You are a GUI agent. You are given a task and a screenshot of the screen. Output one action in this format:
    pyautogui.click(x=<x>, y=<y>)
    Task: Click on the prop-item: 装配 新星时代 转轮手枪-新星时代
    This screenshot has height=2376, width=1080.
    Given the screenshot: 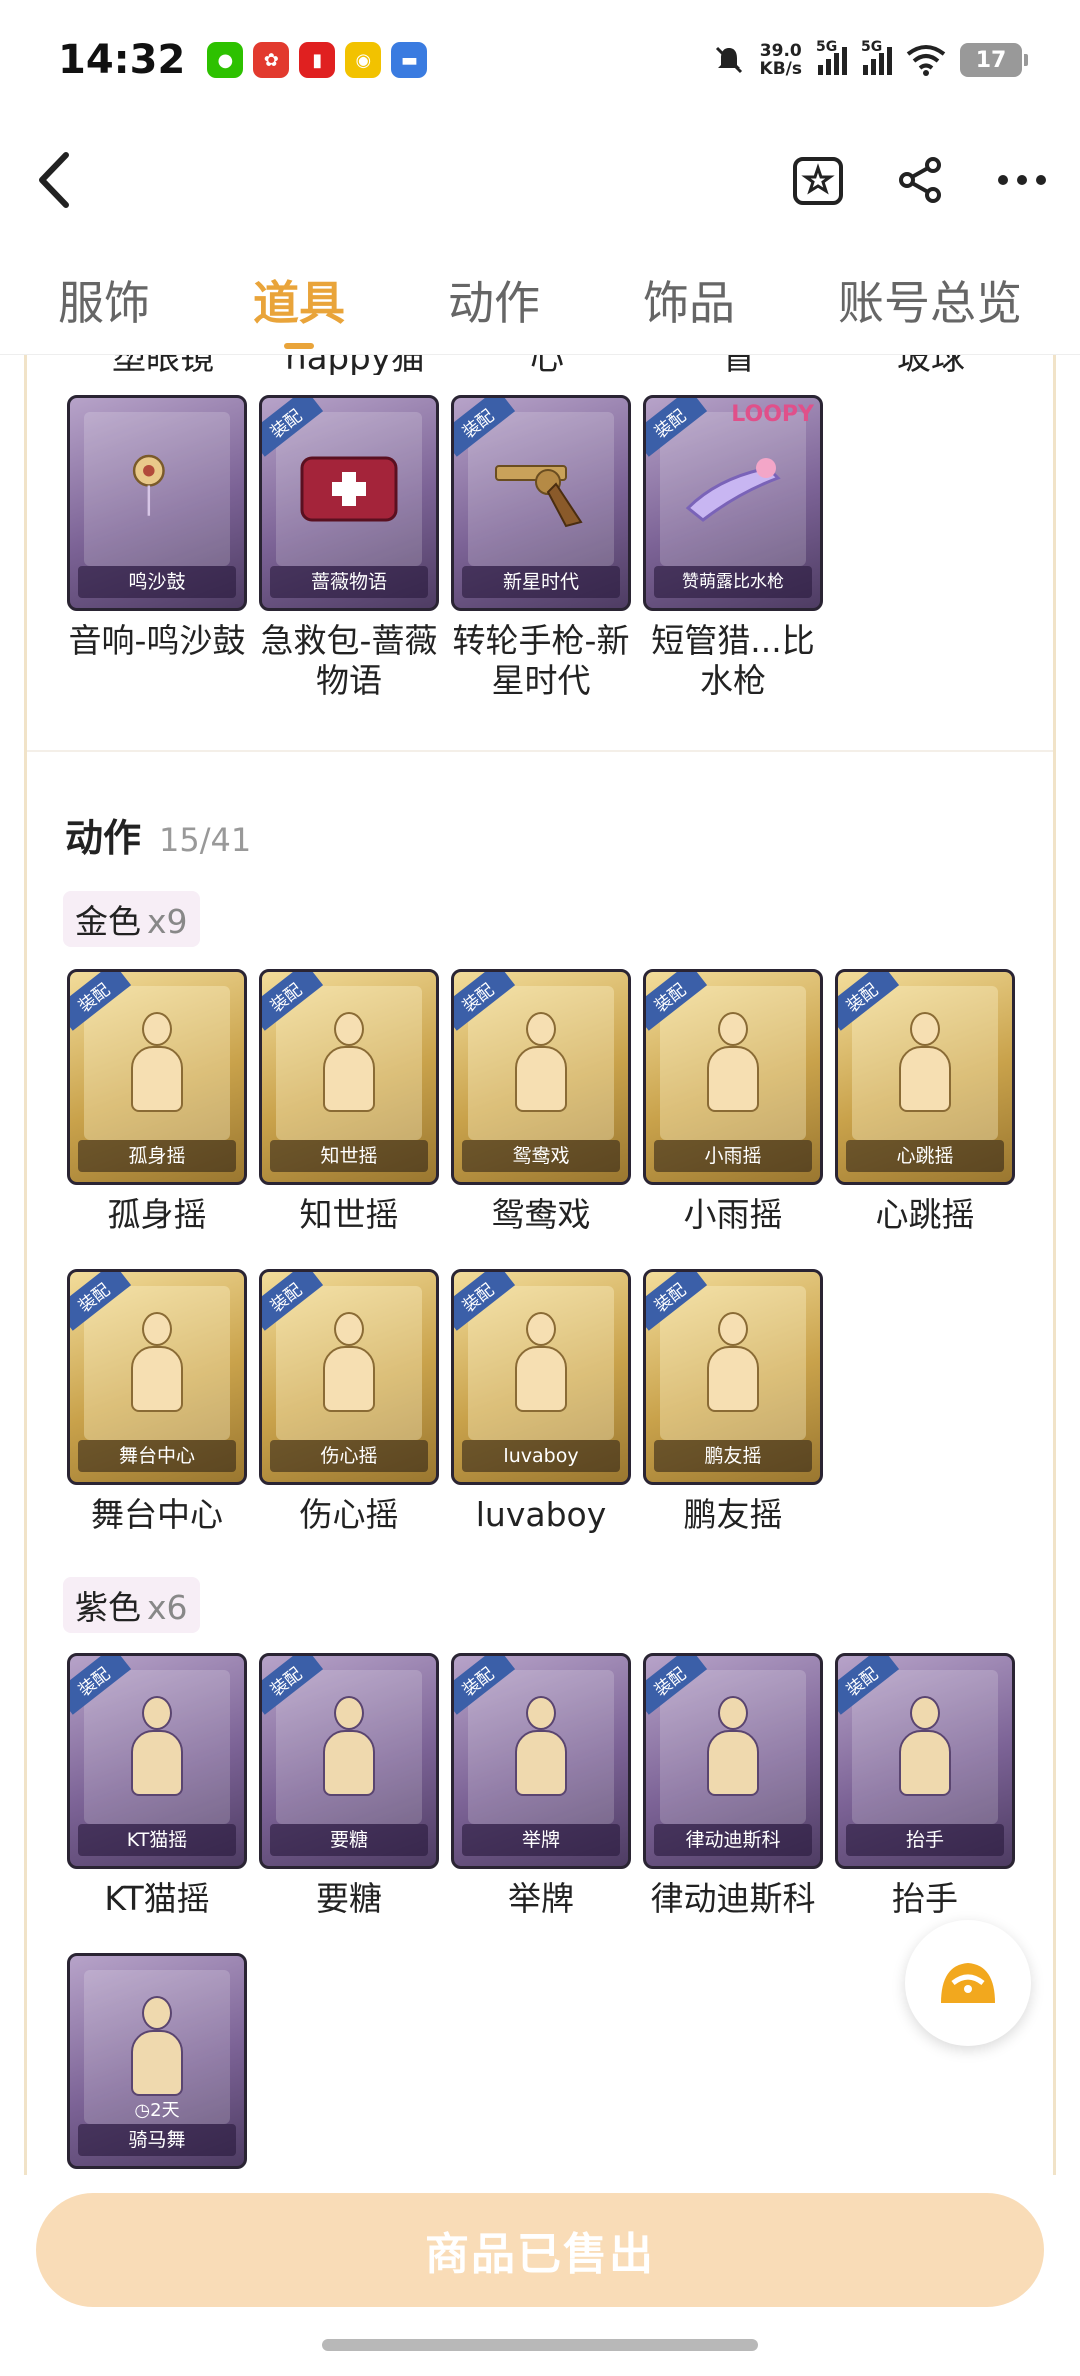 What is the action you would take?
    pyautogui.click(x=541, y=548)
    